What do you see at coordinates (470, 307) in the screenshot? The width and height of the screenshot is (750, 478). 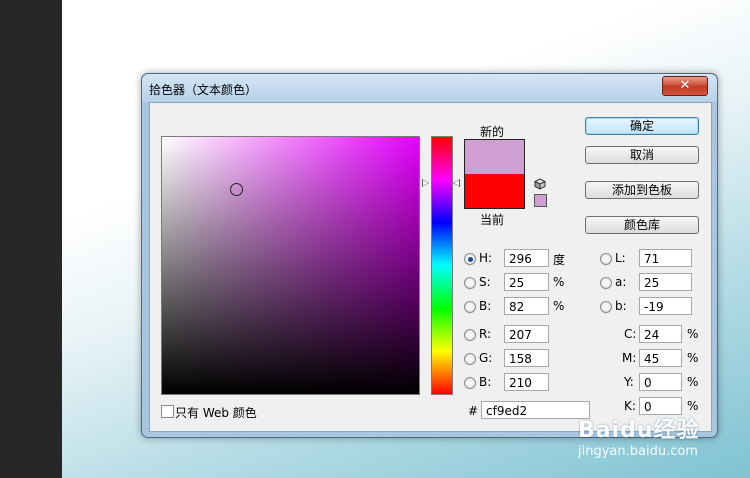 I see `brightness-radio` at bounding box center [470, 307].